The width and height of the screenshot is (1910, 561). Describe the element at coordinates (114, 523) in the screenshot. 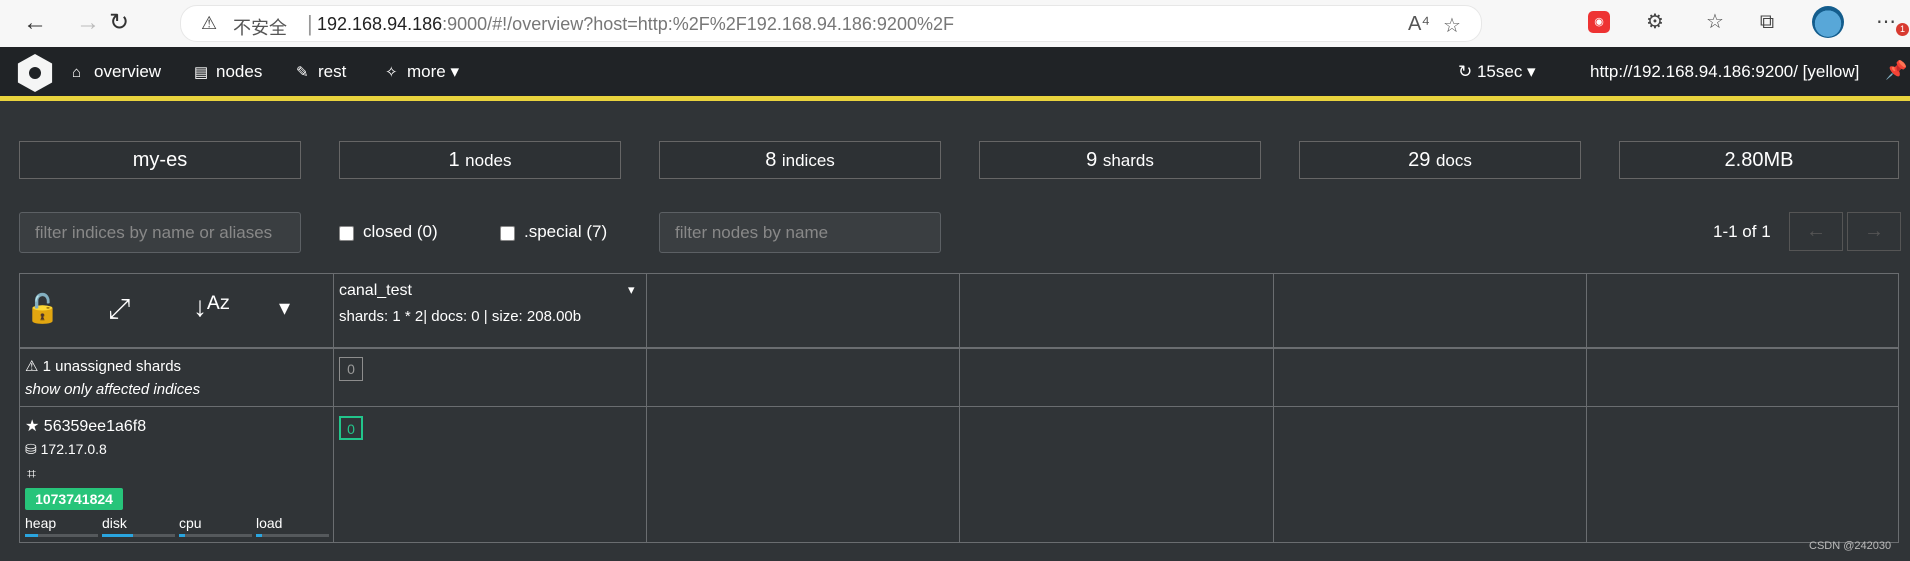

I see `disk-label: disk` at that location.